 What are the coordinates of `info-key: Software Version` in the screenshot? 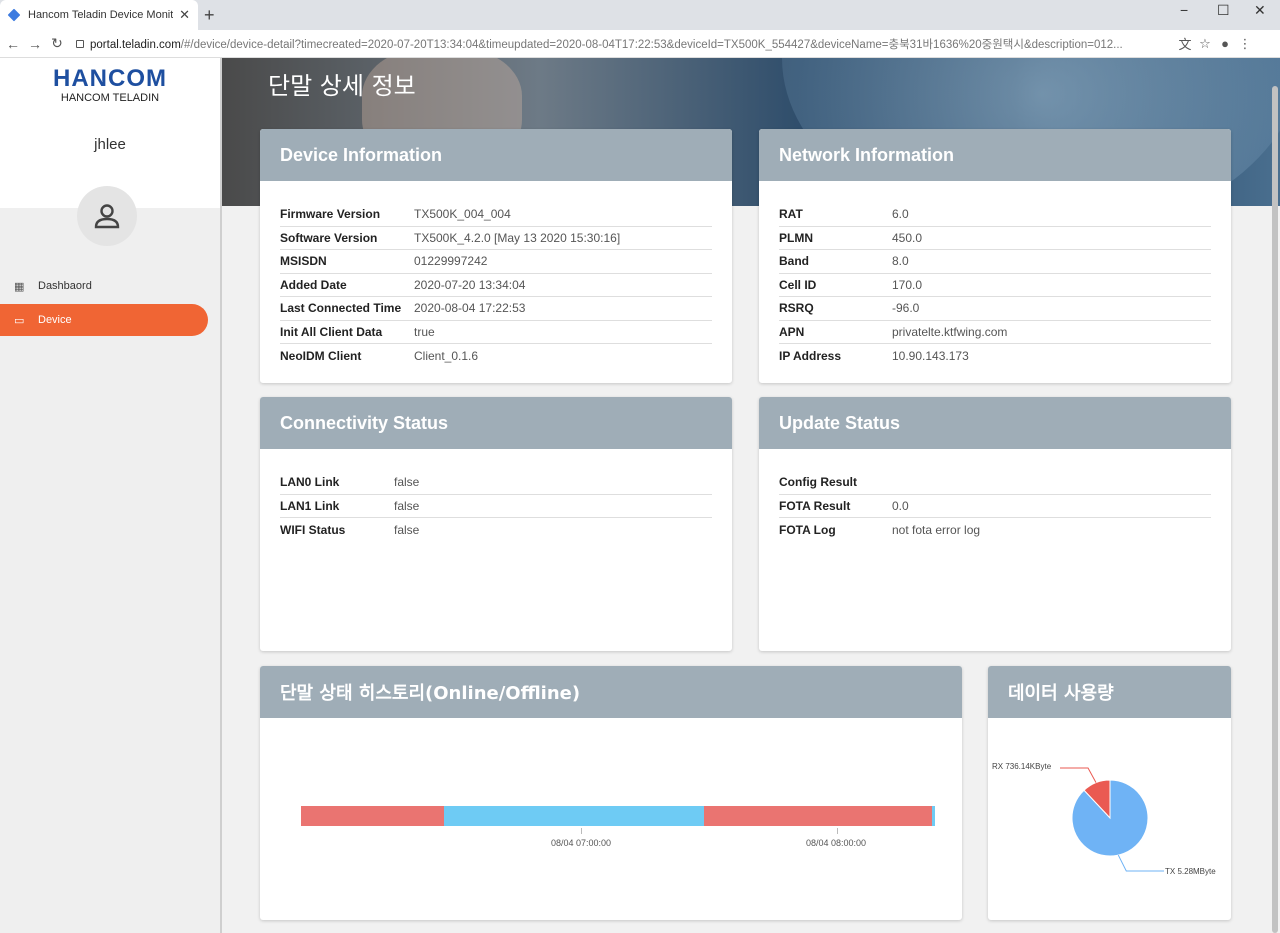 It's located at (329, 237).